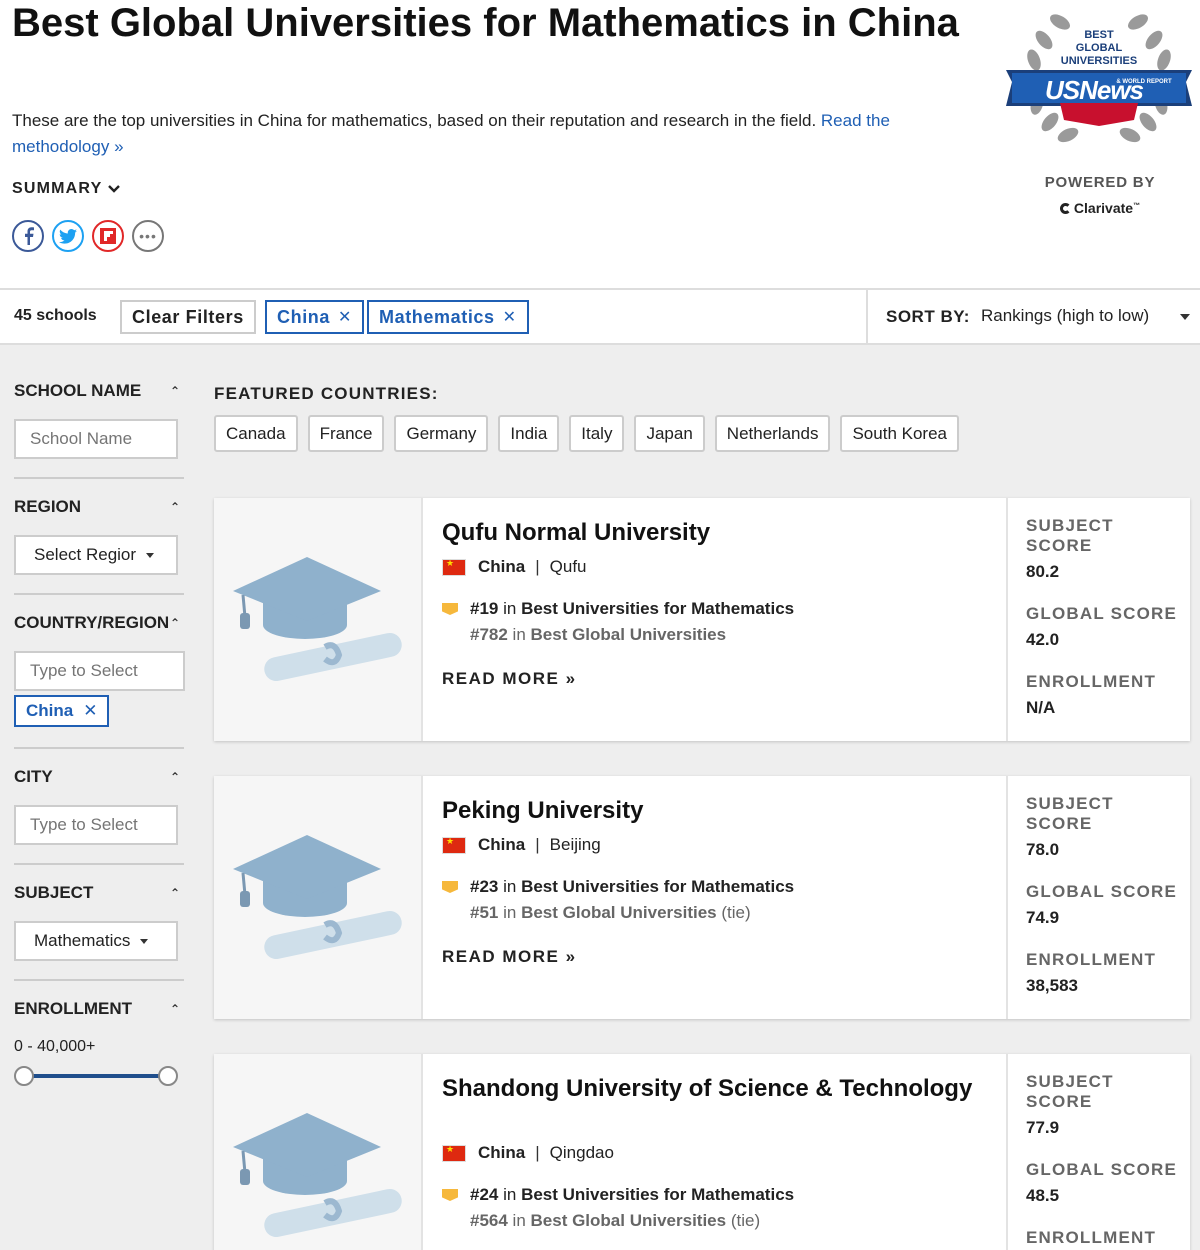 The width and height of the screenshot is (1200, 1250). Describe the element at coordinates (346, 433) in the screenshot. I see `country-button: France` at that location.